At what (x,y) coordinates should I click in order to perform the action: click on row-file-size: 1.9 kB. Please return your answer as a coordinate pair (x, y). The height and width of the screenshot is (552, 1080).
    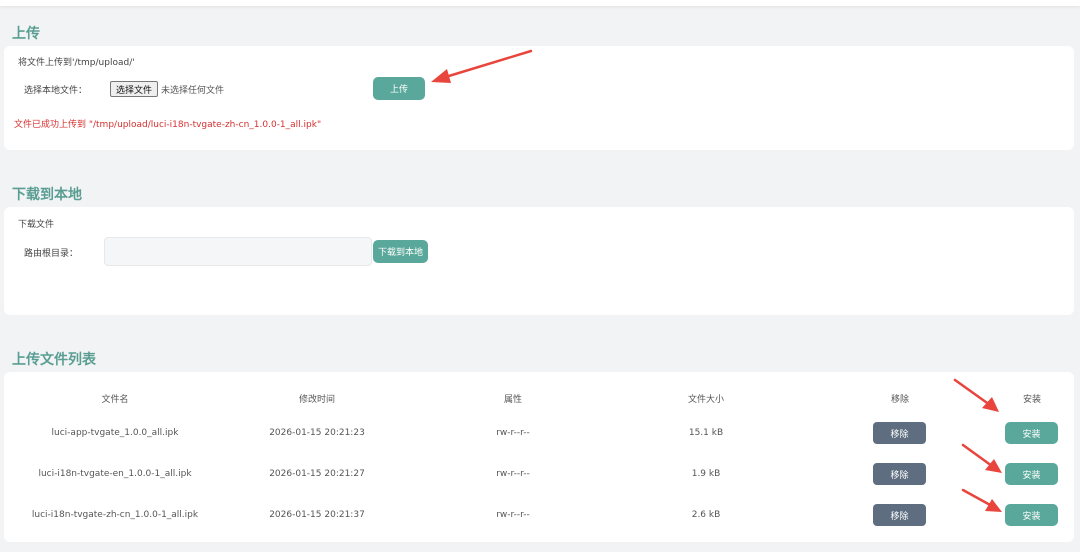
    Looking at the image, I should click on (706, 474).